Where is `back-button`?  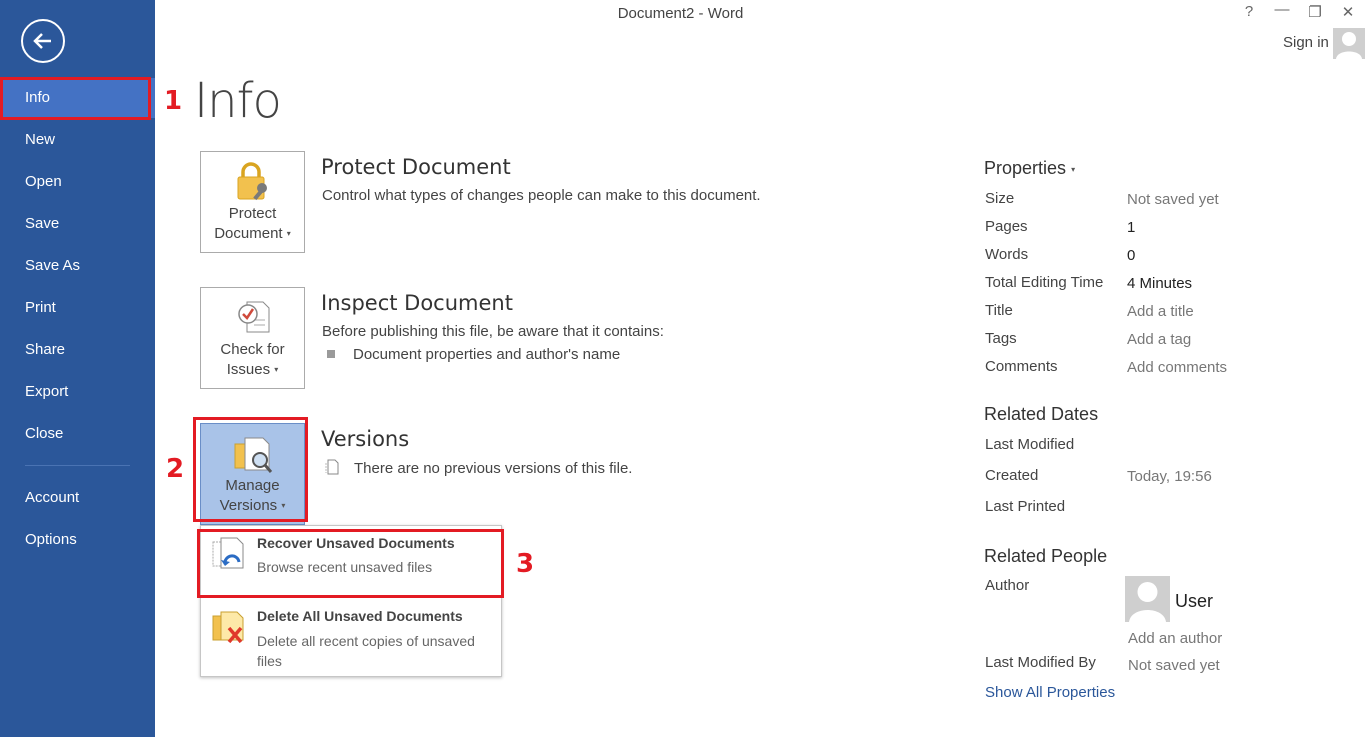
back-button is located at coordinates (43, 41).